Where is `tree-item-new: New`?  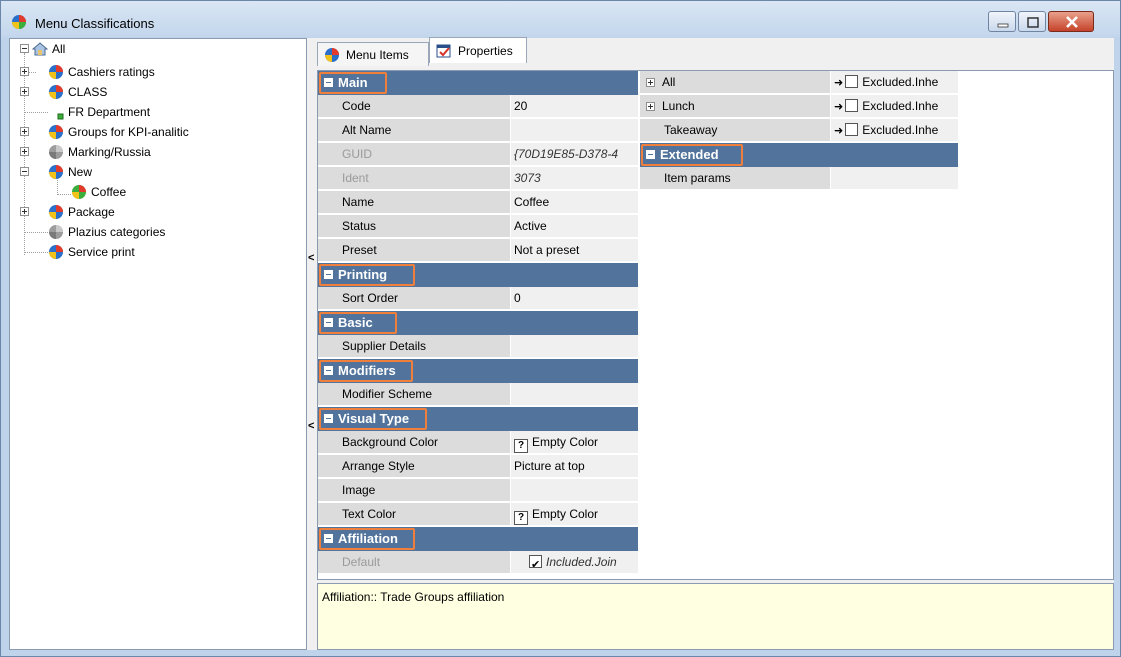
tree-item-new: New is located at coordinates (70, 172).